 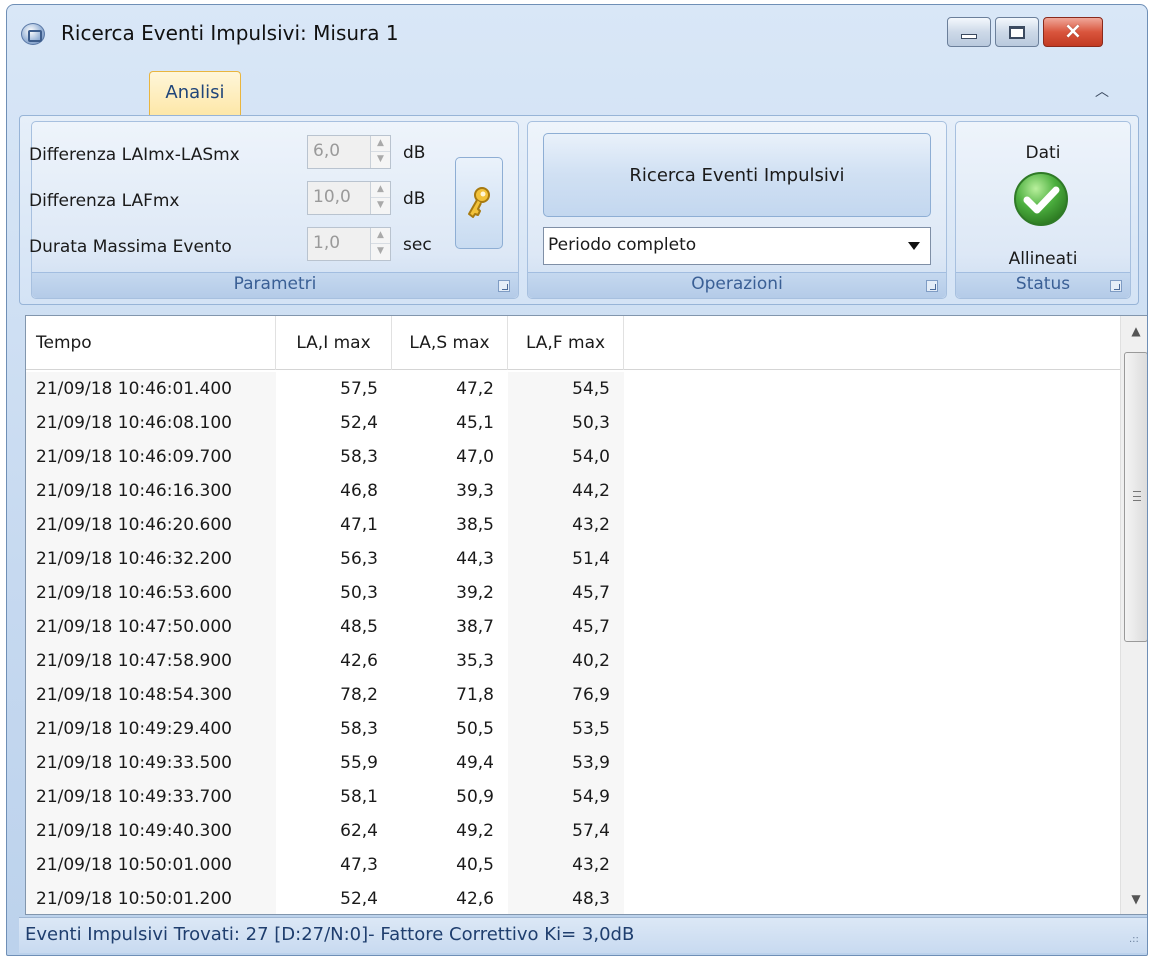 What do you see at coordinates (151, 865) in the screenshot?
I see `cell-tempo: 21/09/18 10:50:01.000` at bounding box center [151, 865].